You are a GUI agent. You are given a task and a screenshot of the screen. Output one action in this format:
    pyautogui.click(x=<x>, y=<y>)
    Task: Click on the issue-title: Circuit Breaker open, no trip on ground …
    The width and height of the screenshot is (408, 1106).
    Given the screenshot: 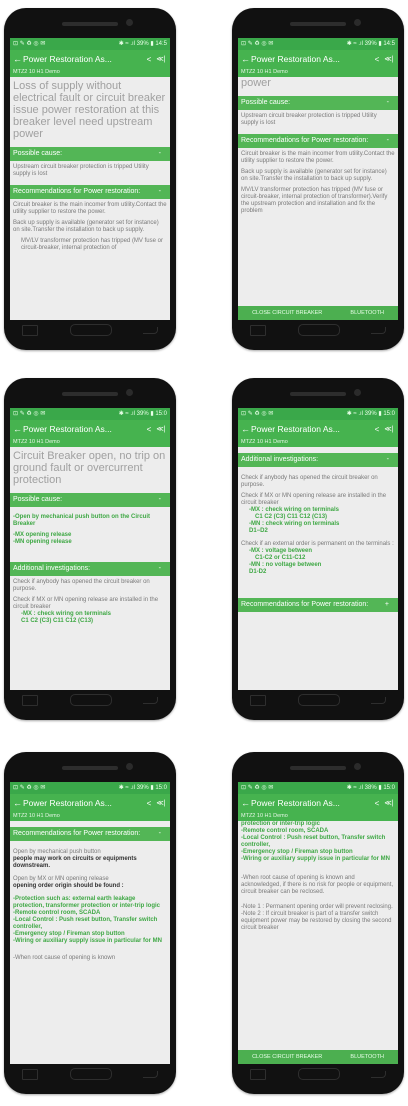 What is the action you would take?
    pyautogui.click(x=89, y=468)
    